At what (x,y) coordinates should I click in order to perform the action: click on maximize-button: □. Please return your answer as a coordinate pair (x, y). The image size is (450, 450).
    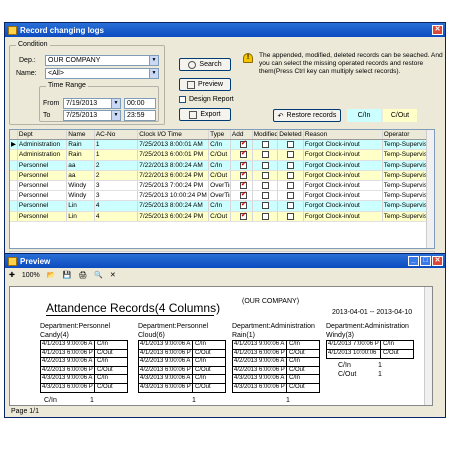
    Looking at the image, I should click on (425, 261).